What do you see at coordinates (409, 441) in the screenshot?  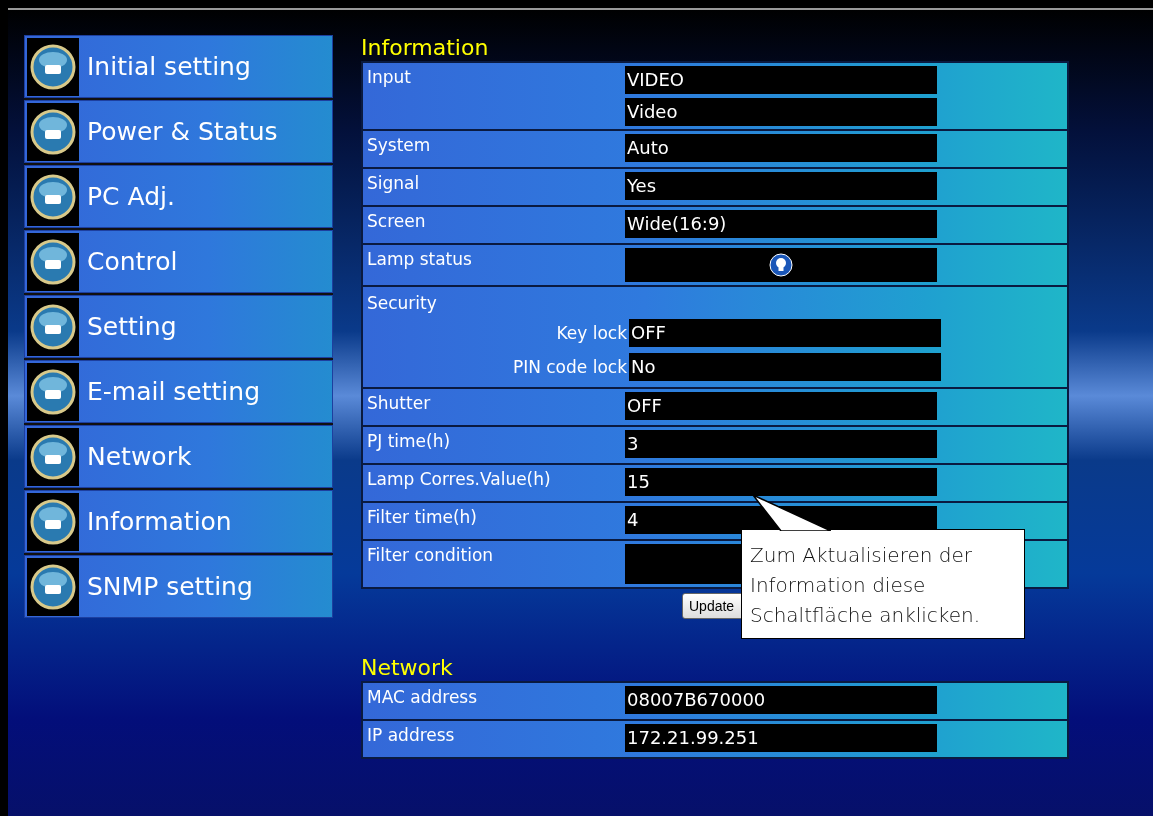 I see `row-label: PJ time(h)` at bounding box center [409, 441].